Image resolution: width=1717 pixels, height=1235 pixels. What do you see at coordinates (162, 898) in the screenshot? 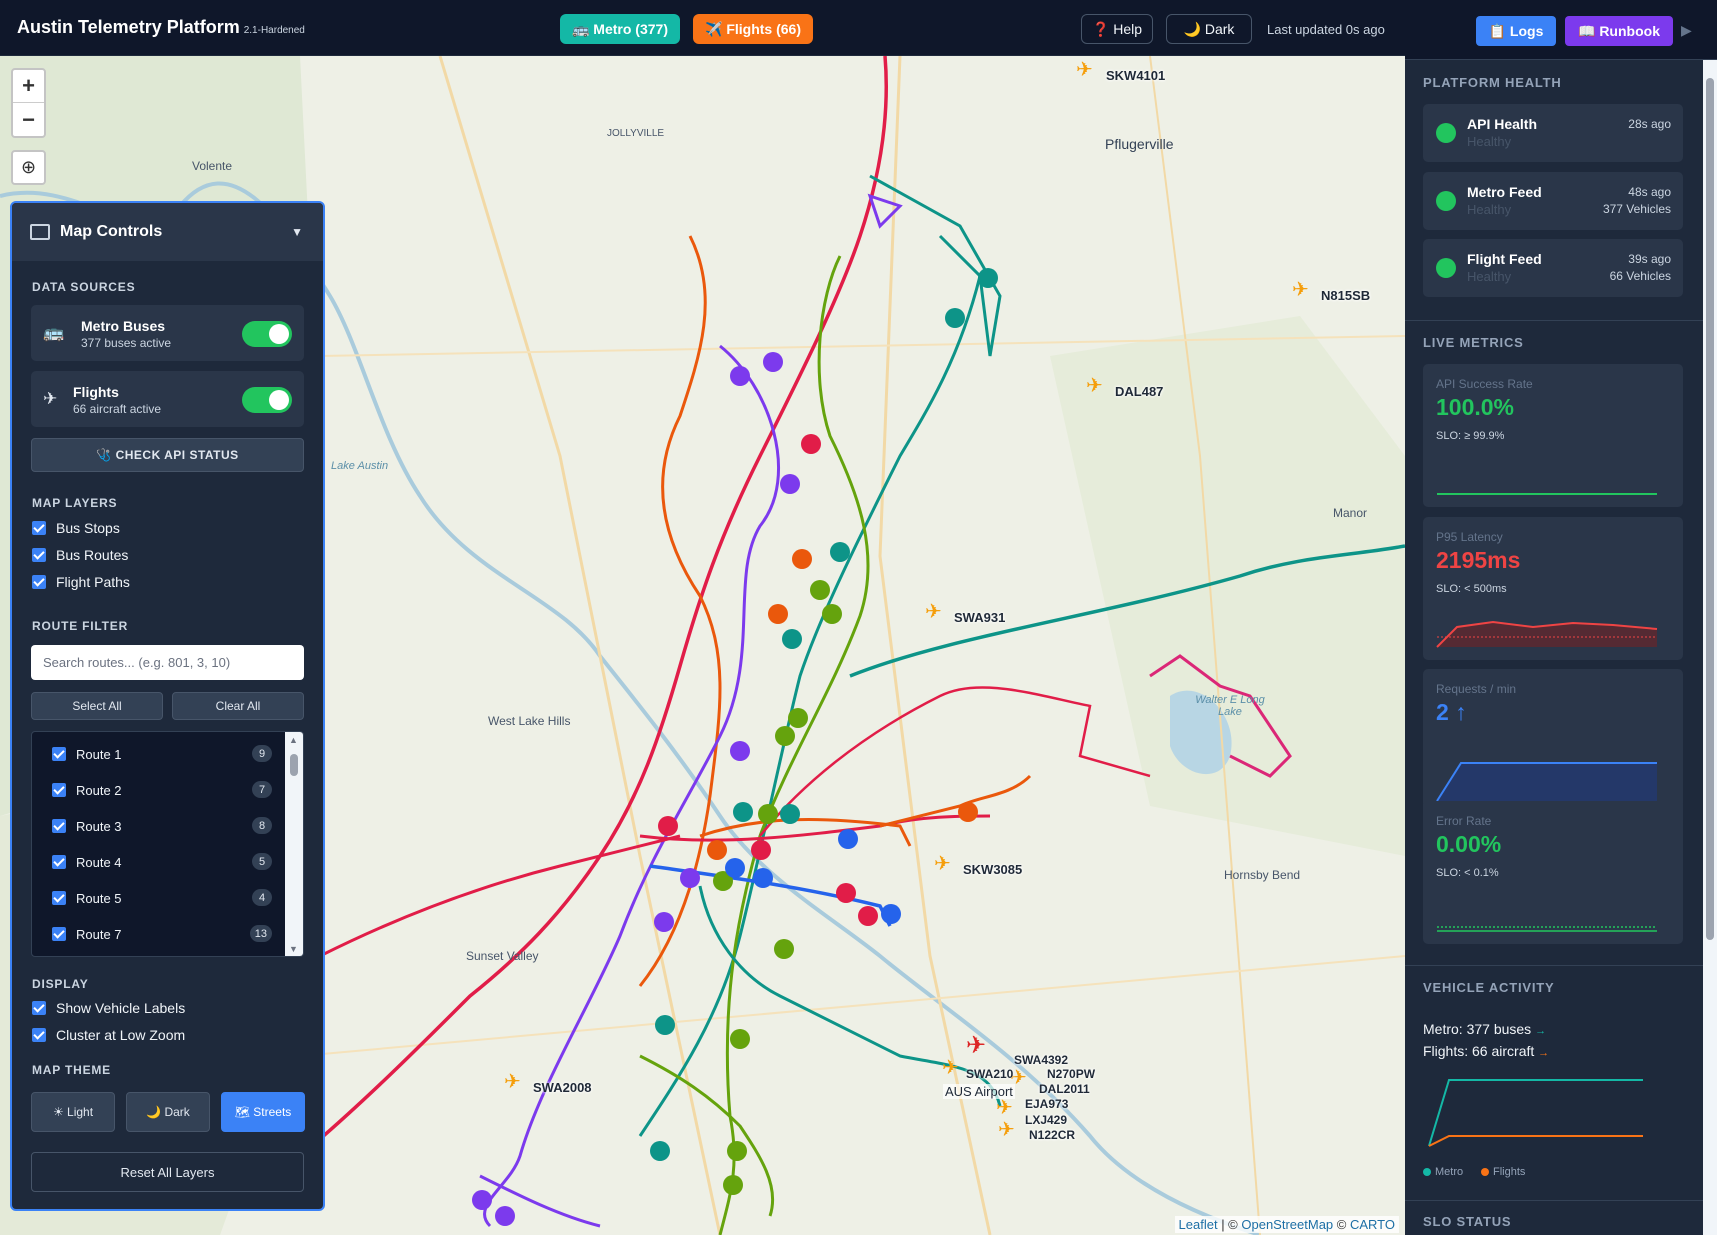
I see `route-item: Route 54` at bounding box center [162, 898].